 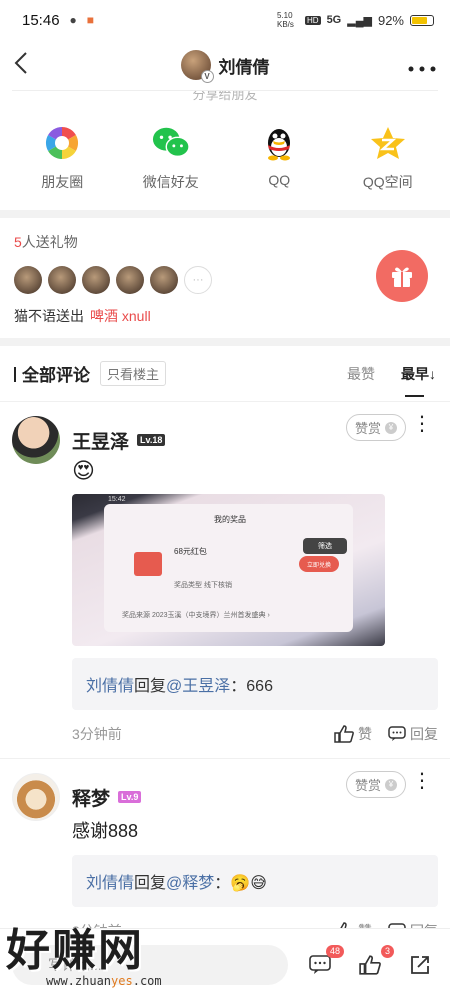 What do you see at coordinates (225, 242) in the screenshot?
I see `gifts-title: 5人送礼物` at bounding box center [225, 242].